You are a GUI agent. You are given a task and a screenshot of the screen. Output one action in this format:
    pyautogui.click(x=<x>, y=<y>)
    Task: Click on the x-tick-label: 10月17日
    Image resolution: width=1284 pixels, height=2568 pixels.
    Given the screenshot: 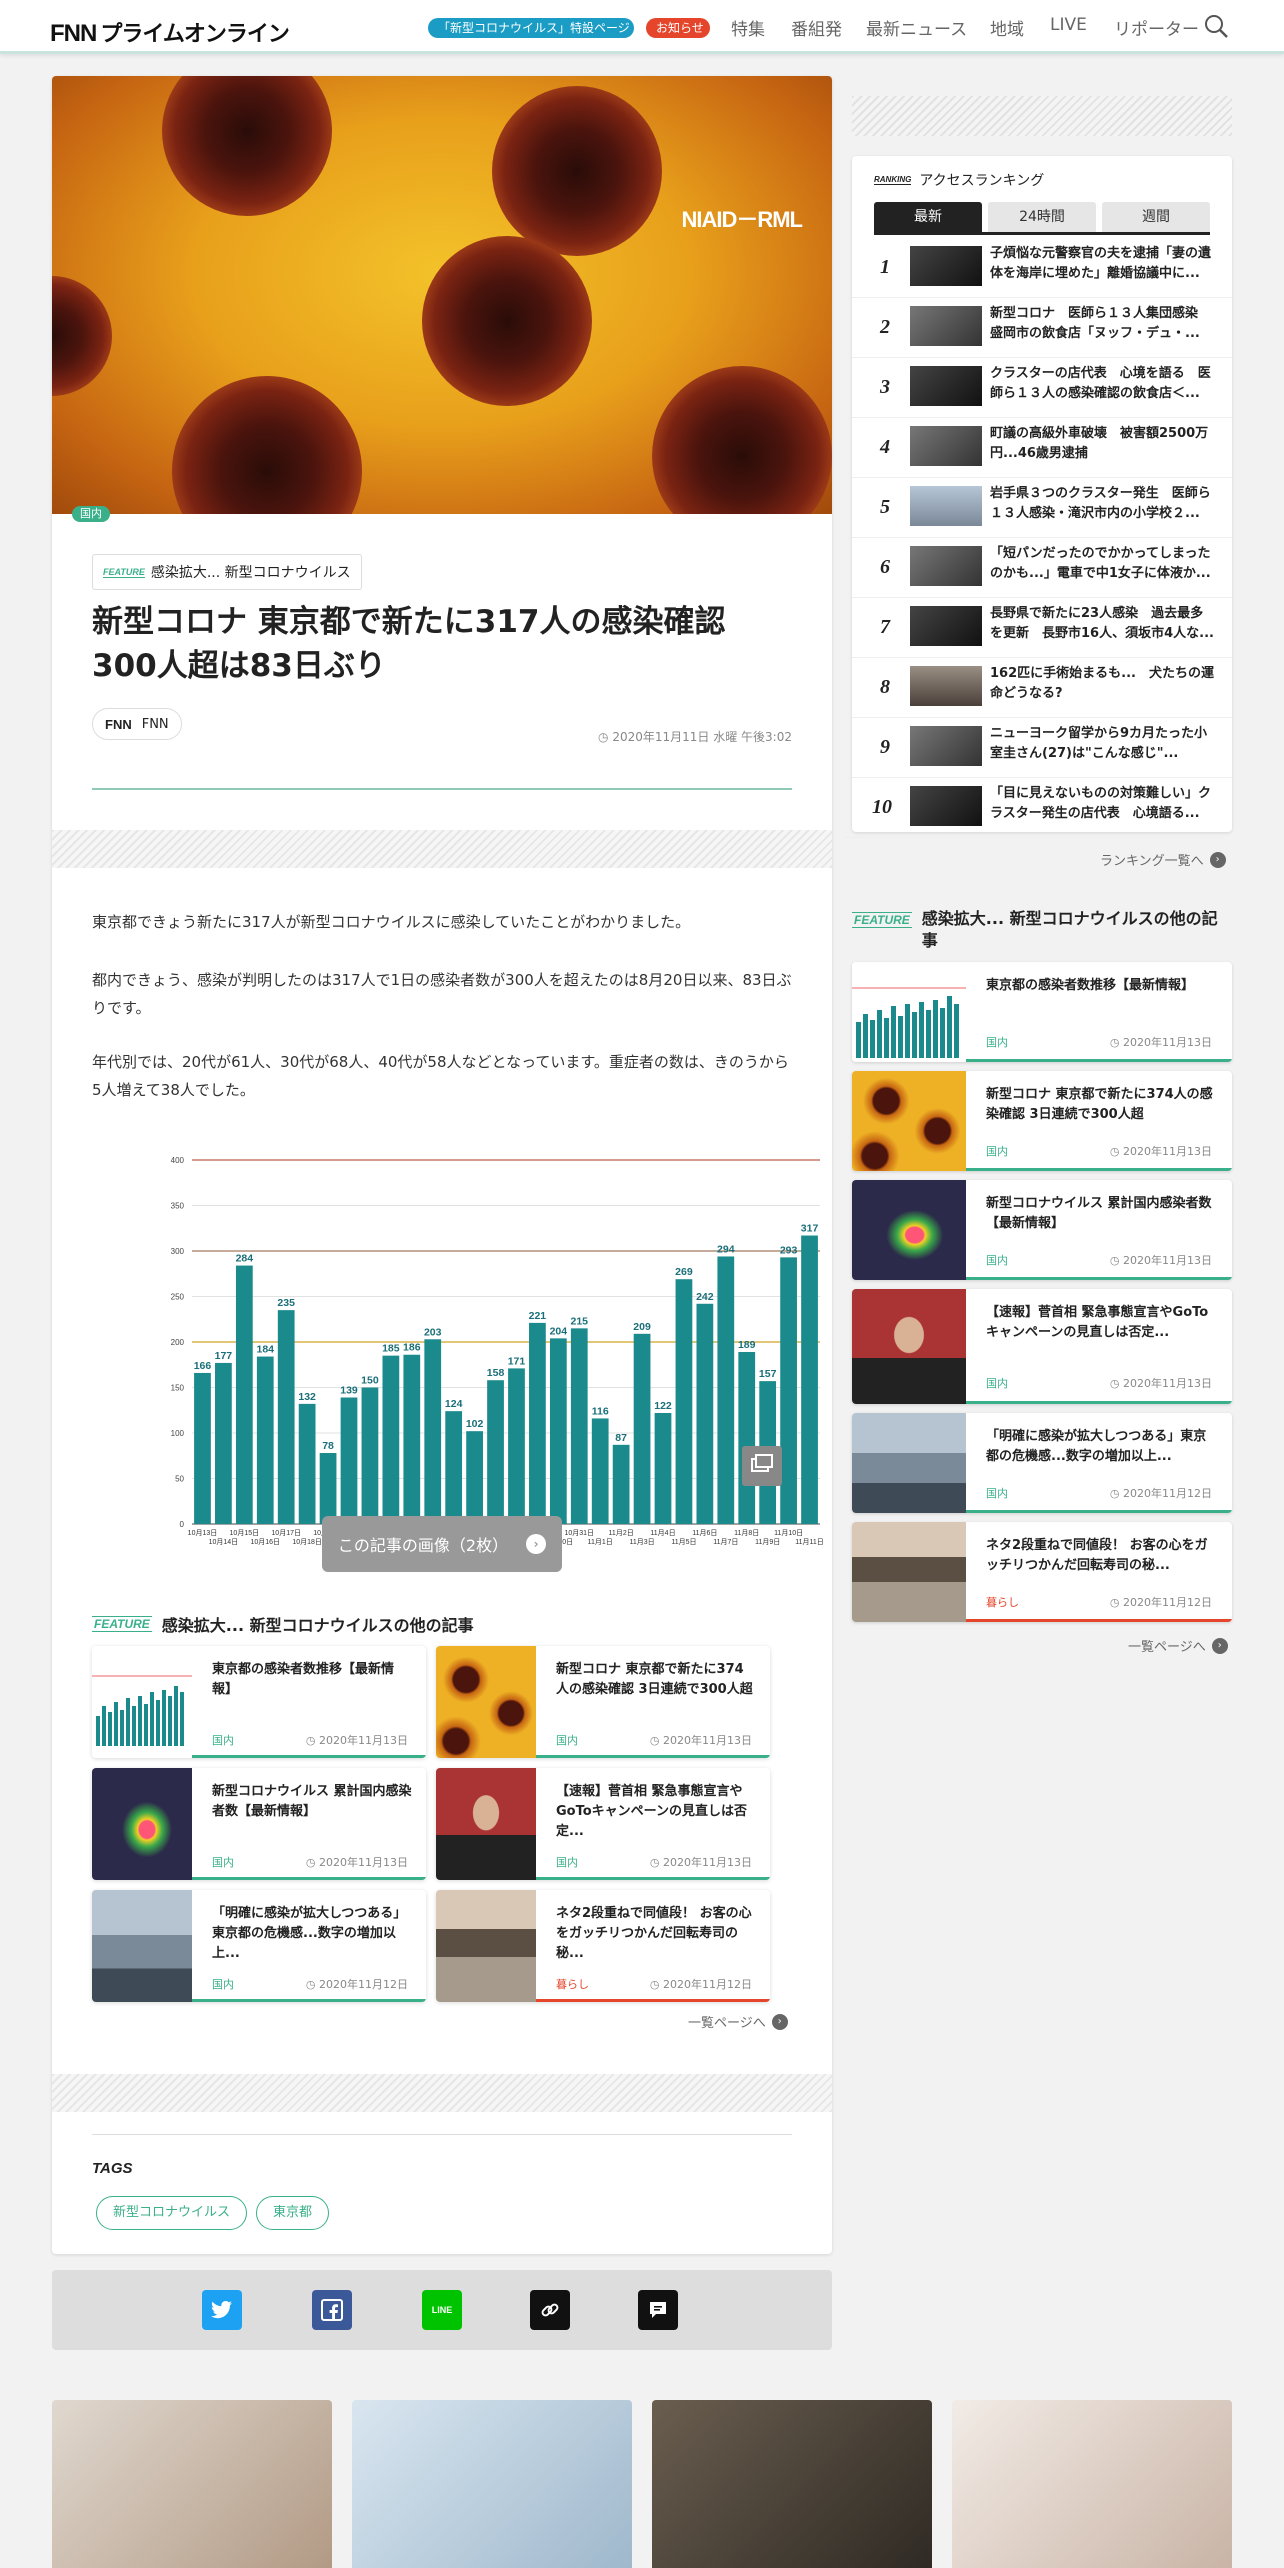 What is the action you would take?
    pyautogui.click(x=286, y=1533)
    